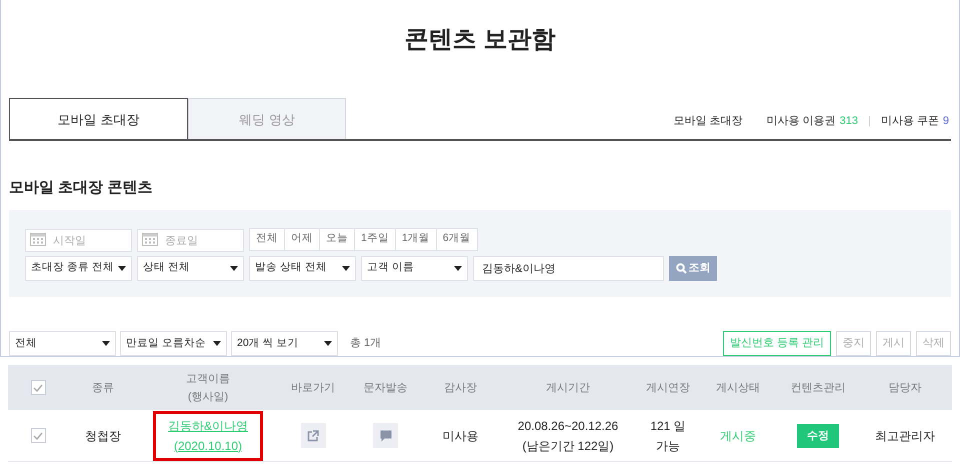 The height and width of the screenshot is (471, 960). Describe the element at coordinates (301, 239) in the screenshot. I see `period-button: 어제` at that location.